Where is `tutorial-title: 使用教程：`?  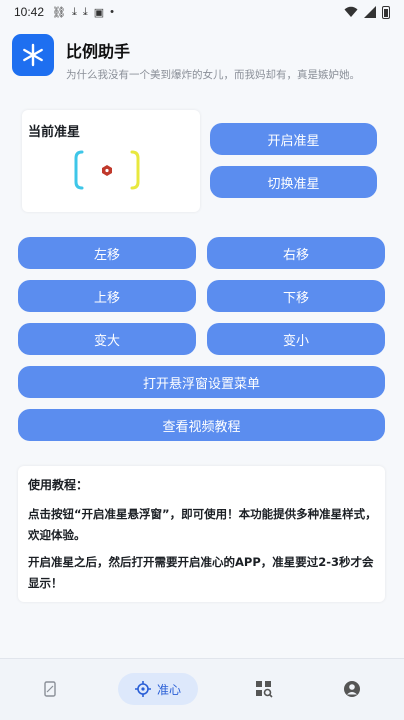
tutorial-title: 使用教程： is located at coordinates (58, 485).